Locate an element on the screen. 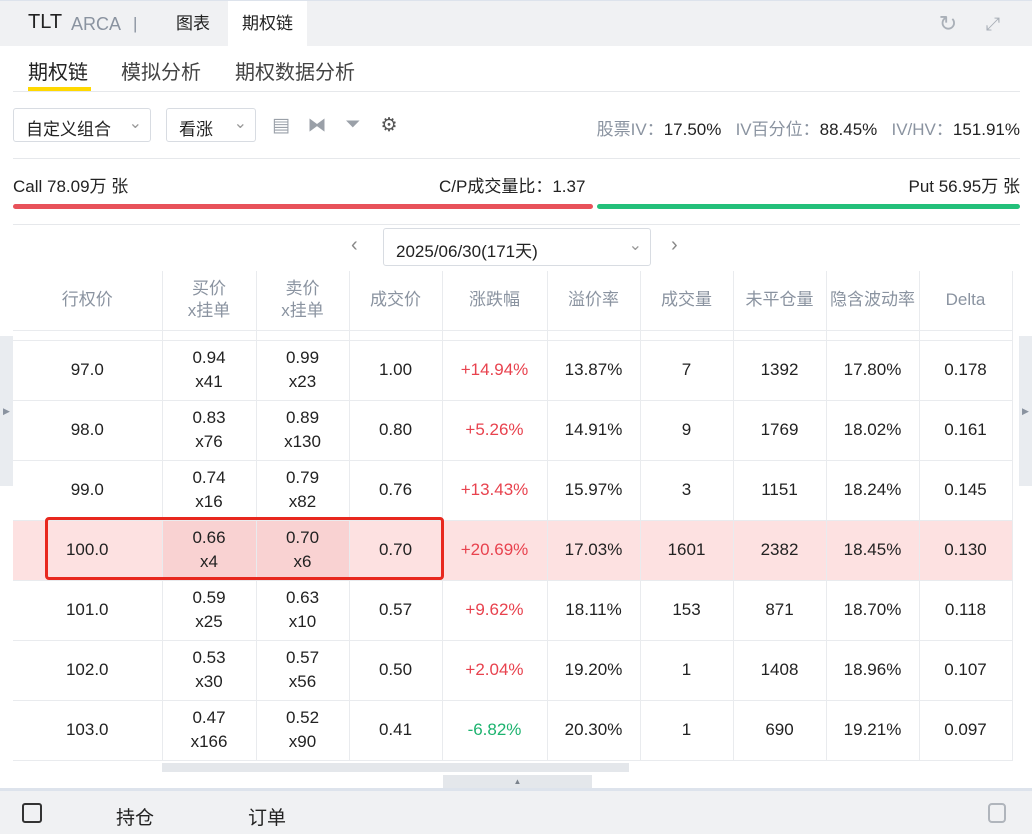 Image resolution: width=1032 pixels, height=834 pixels. cell-change: +5.26% is located at coordinates (495, 430).